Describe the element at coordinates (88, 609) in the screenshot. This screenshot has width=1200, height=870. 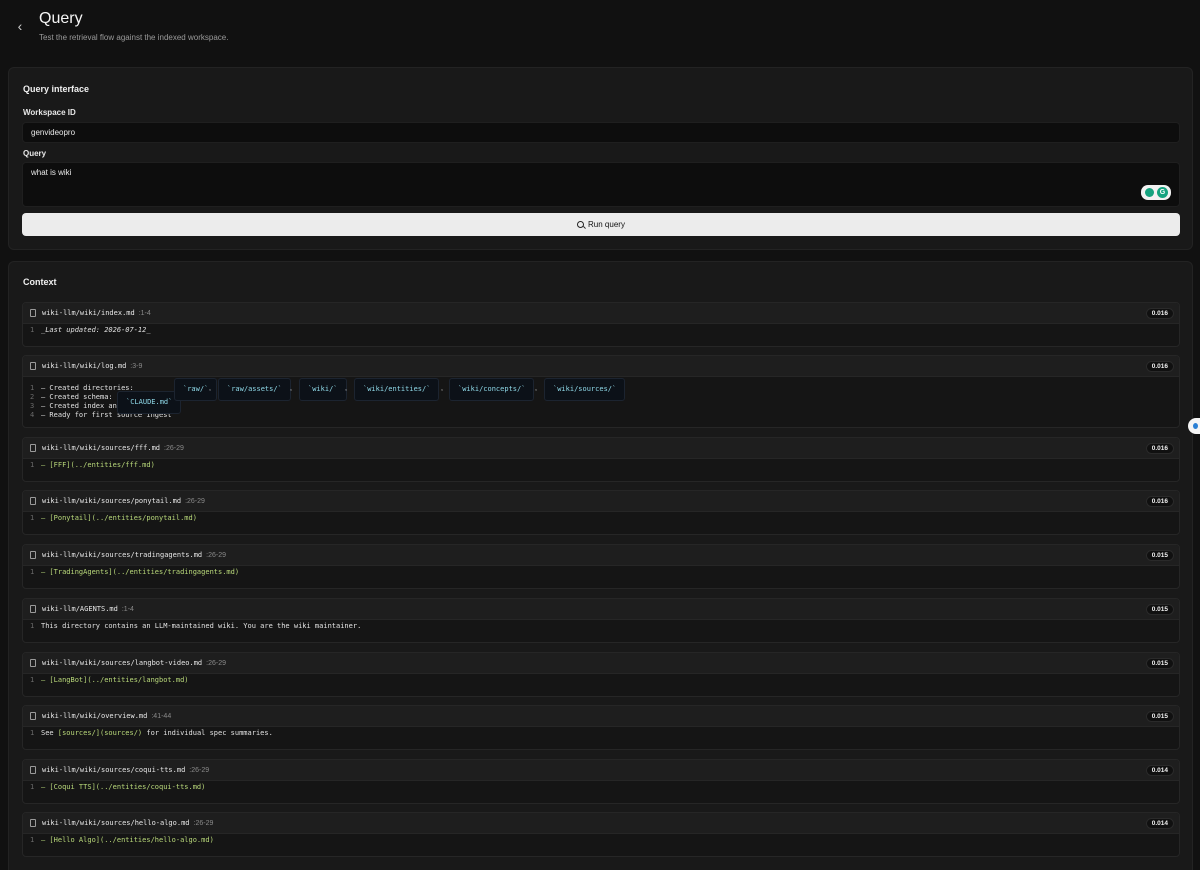
I see `result-path: wiki-llm/AGENTS.md:1-4` at that location.